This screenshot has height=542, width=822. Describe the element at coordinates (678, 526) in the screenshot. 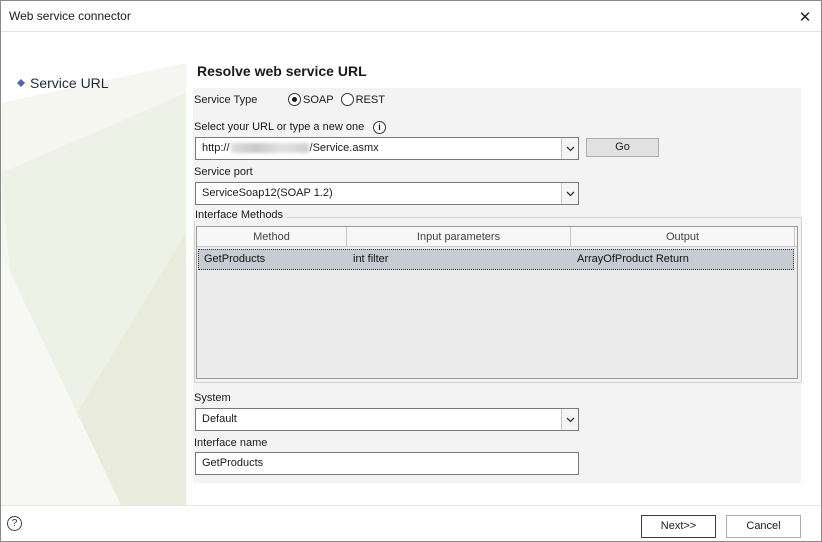

I see `next-button: Next>>` at that location.